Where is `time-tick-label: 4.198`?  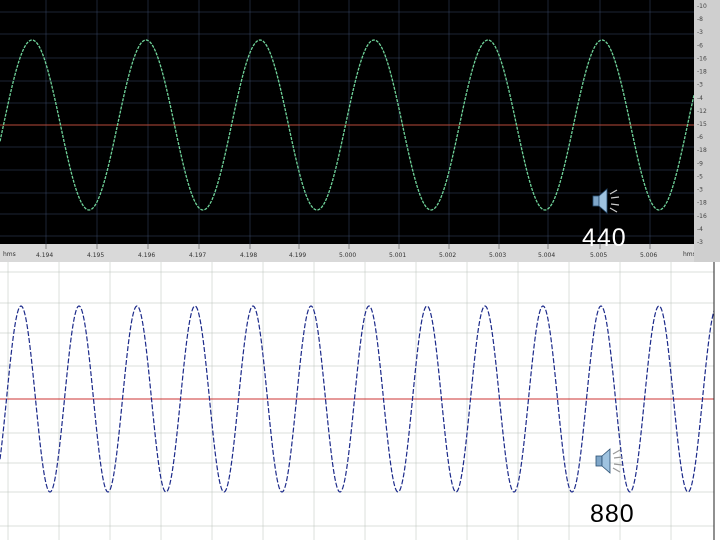
time-tick-label: 4.198 is located at coordinates (248, 255).